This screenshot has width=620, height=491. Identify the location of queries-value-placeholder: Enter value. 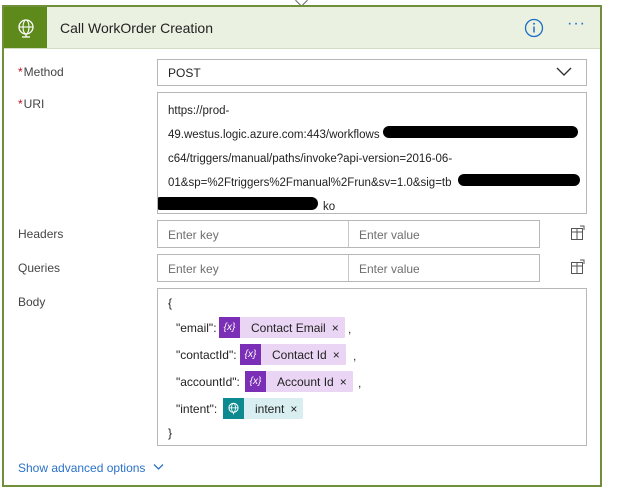
(389, 269).